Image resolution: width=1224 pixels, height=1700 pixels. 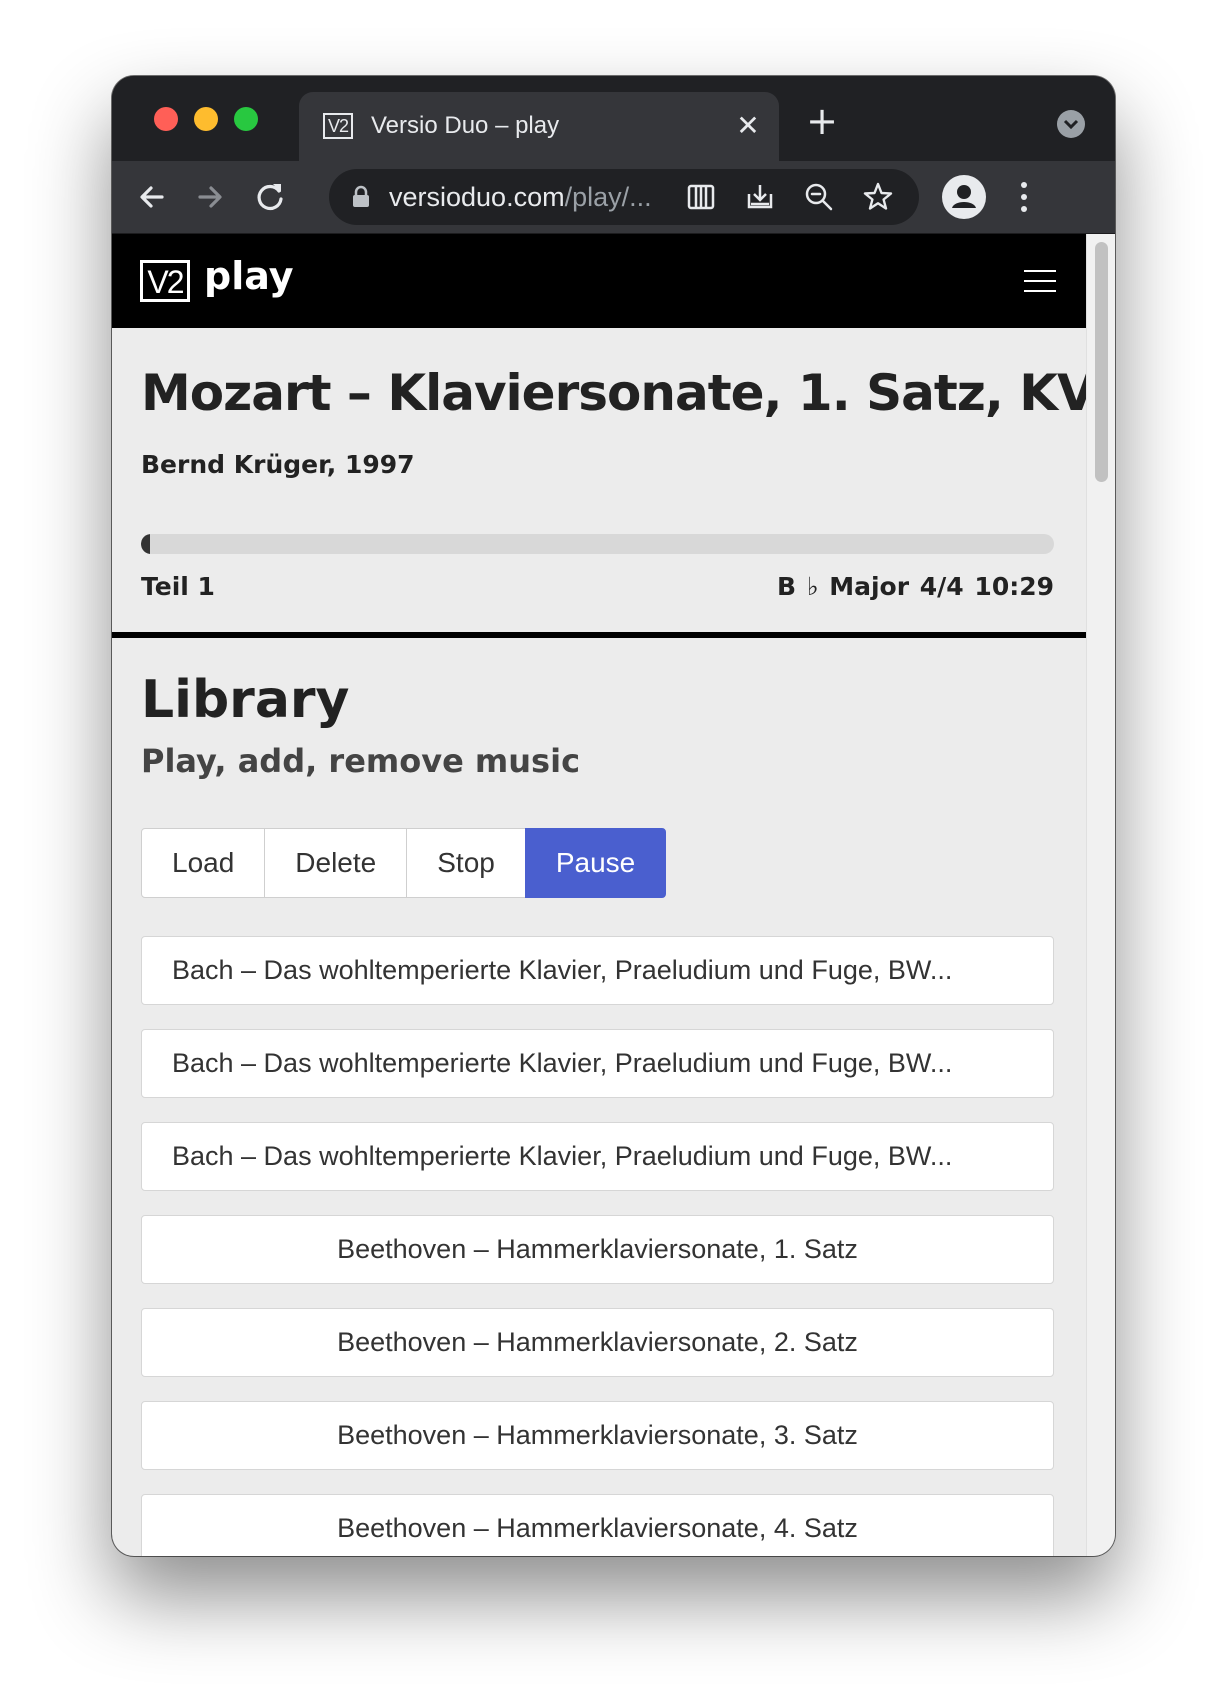 What do you see at coordinates (1071, 124) in the screenshot?
I see `tab-search-icon` at bounding box center [1071, 124].